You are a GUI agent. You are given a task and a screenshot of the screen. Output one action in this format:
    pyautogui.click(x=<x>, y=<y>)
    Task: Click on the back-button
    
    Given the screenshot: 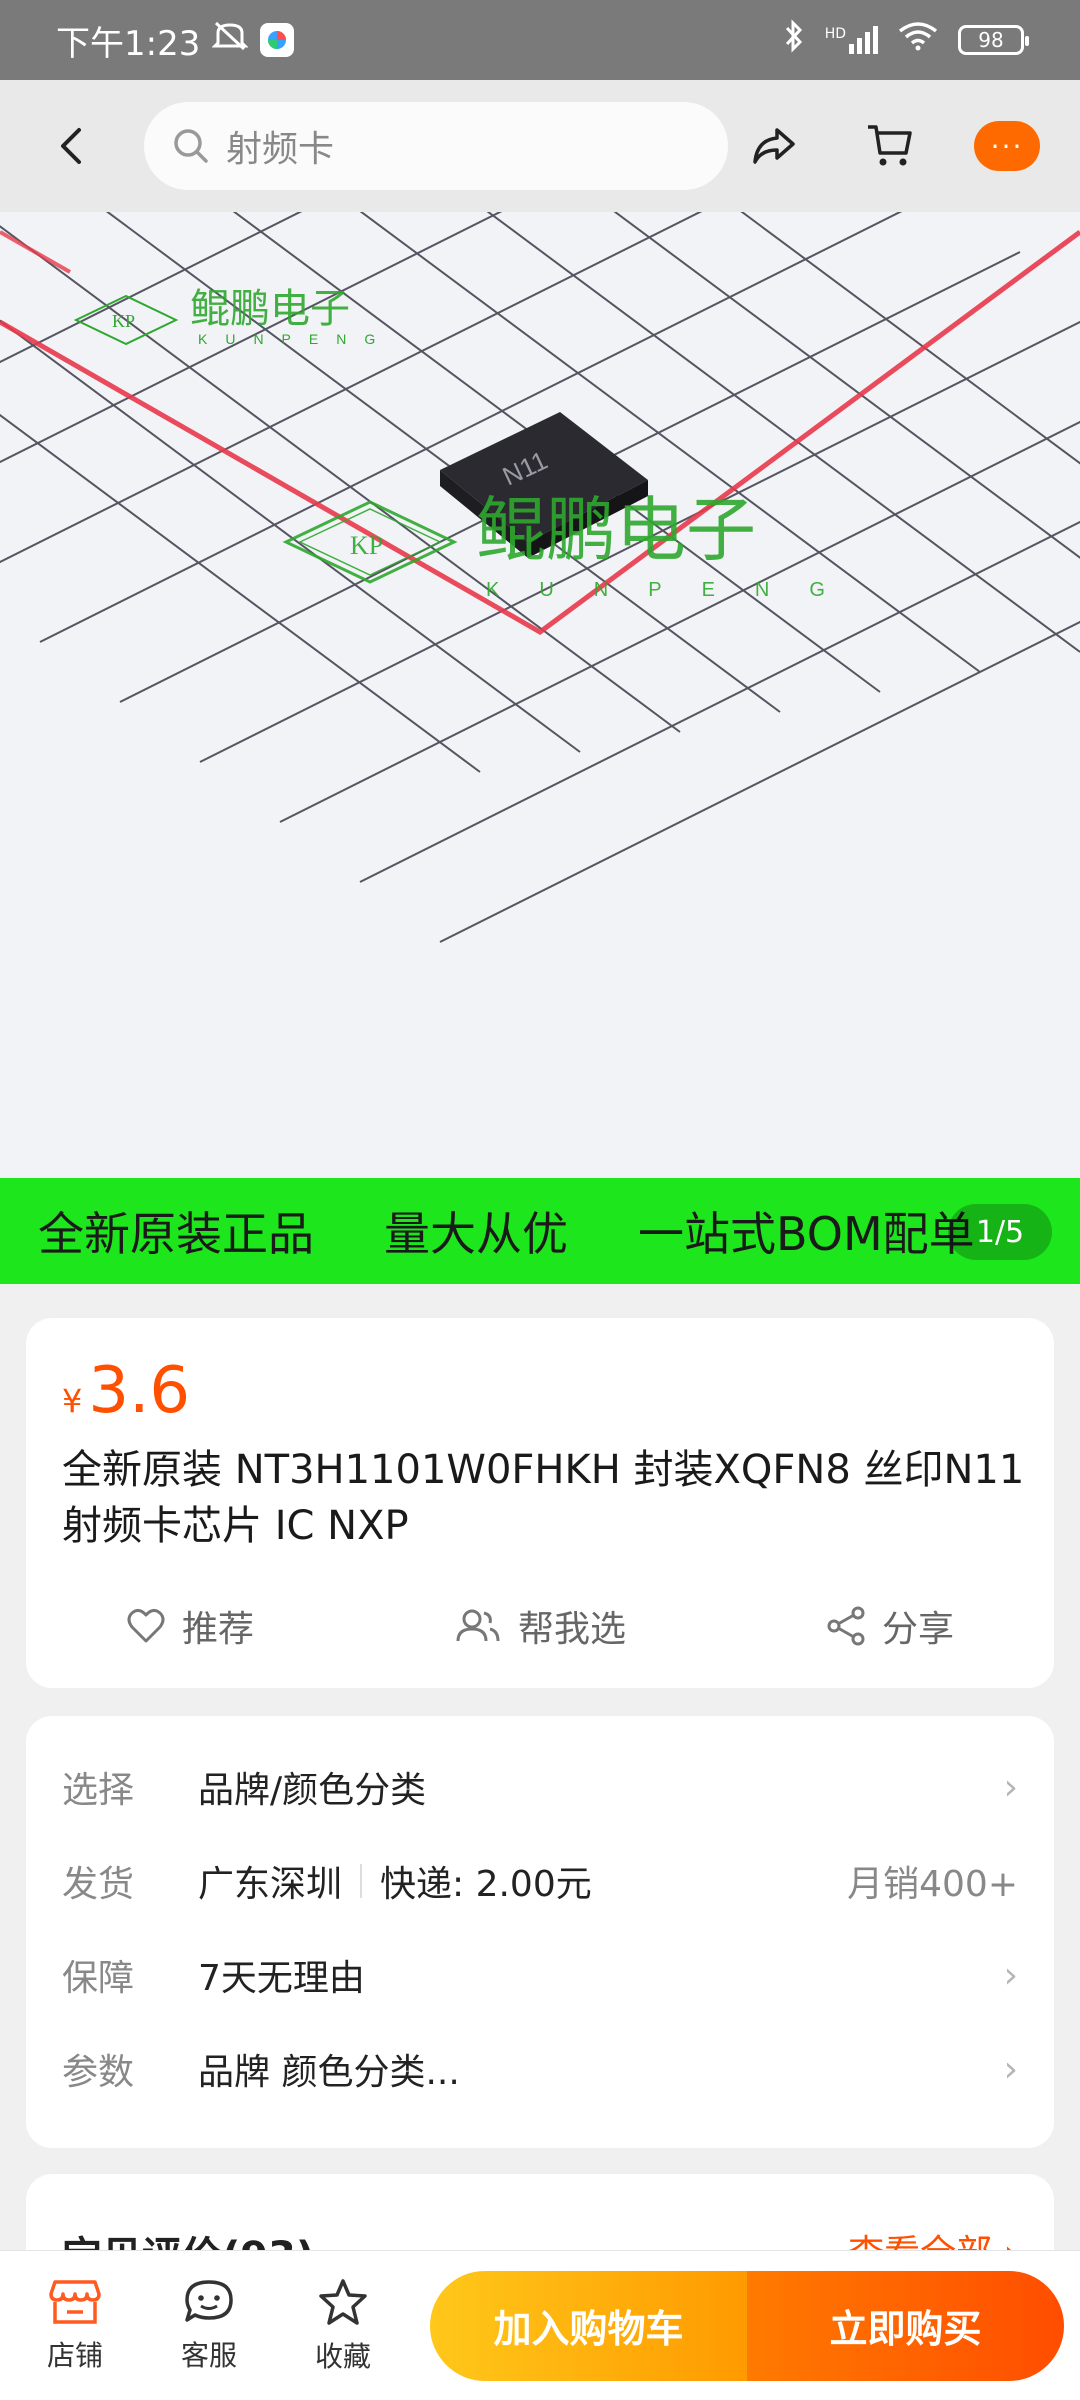 What is the action you would take?
    pyautogui.click(x=72, y=146)
    